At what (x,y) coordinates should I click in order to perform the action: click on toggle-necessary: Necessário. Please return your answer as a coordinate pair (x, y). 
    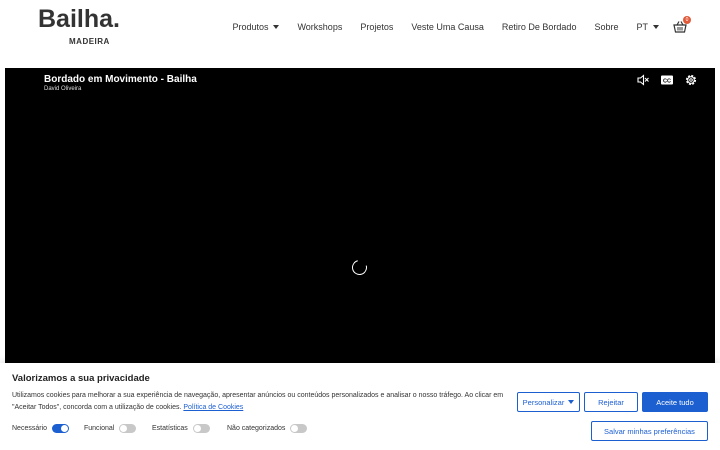
    Looking at the image, I should click on (41, 428).